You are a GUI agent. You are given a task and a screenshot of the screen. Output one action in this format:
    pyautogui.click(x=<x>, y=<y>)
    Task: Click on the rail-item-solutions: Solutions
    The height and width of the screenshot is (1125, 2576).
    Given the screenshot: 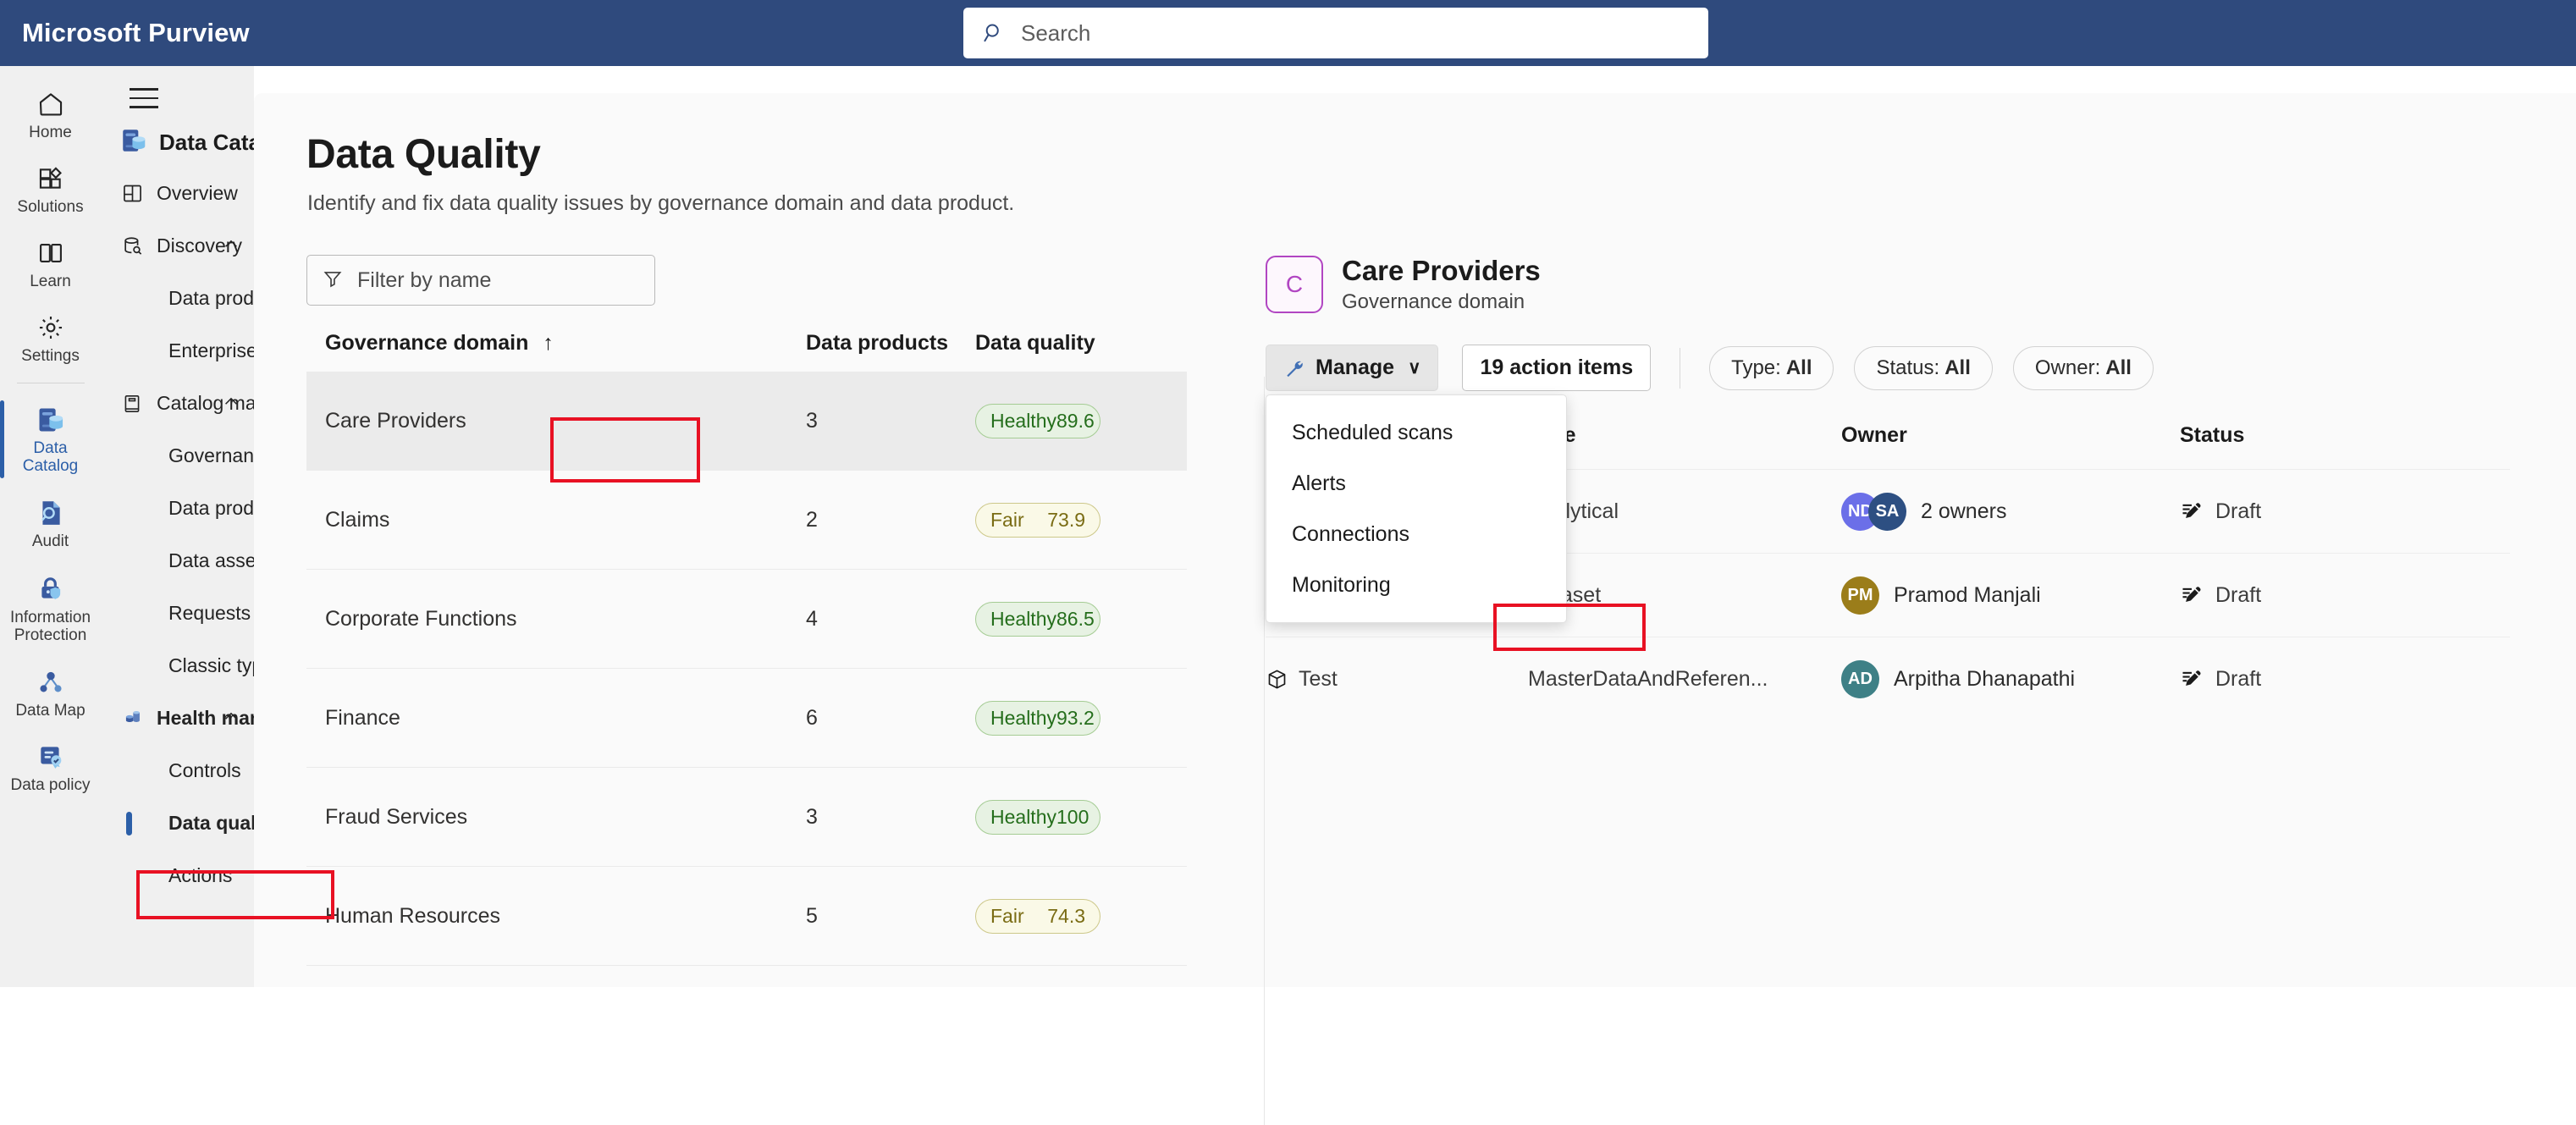 What is the action you would take?
    pyautogui.click(x=51, y=189)
    